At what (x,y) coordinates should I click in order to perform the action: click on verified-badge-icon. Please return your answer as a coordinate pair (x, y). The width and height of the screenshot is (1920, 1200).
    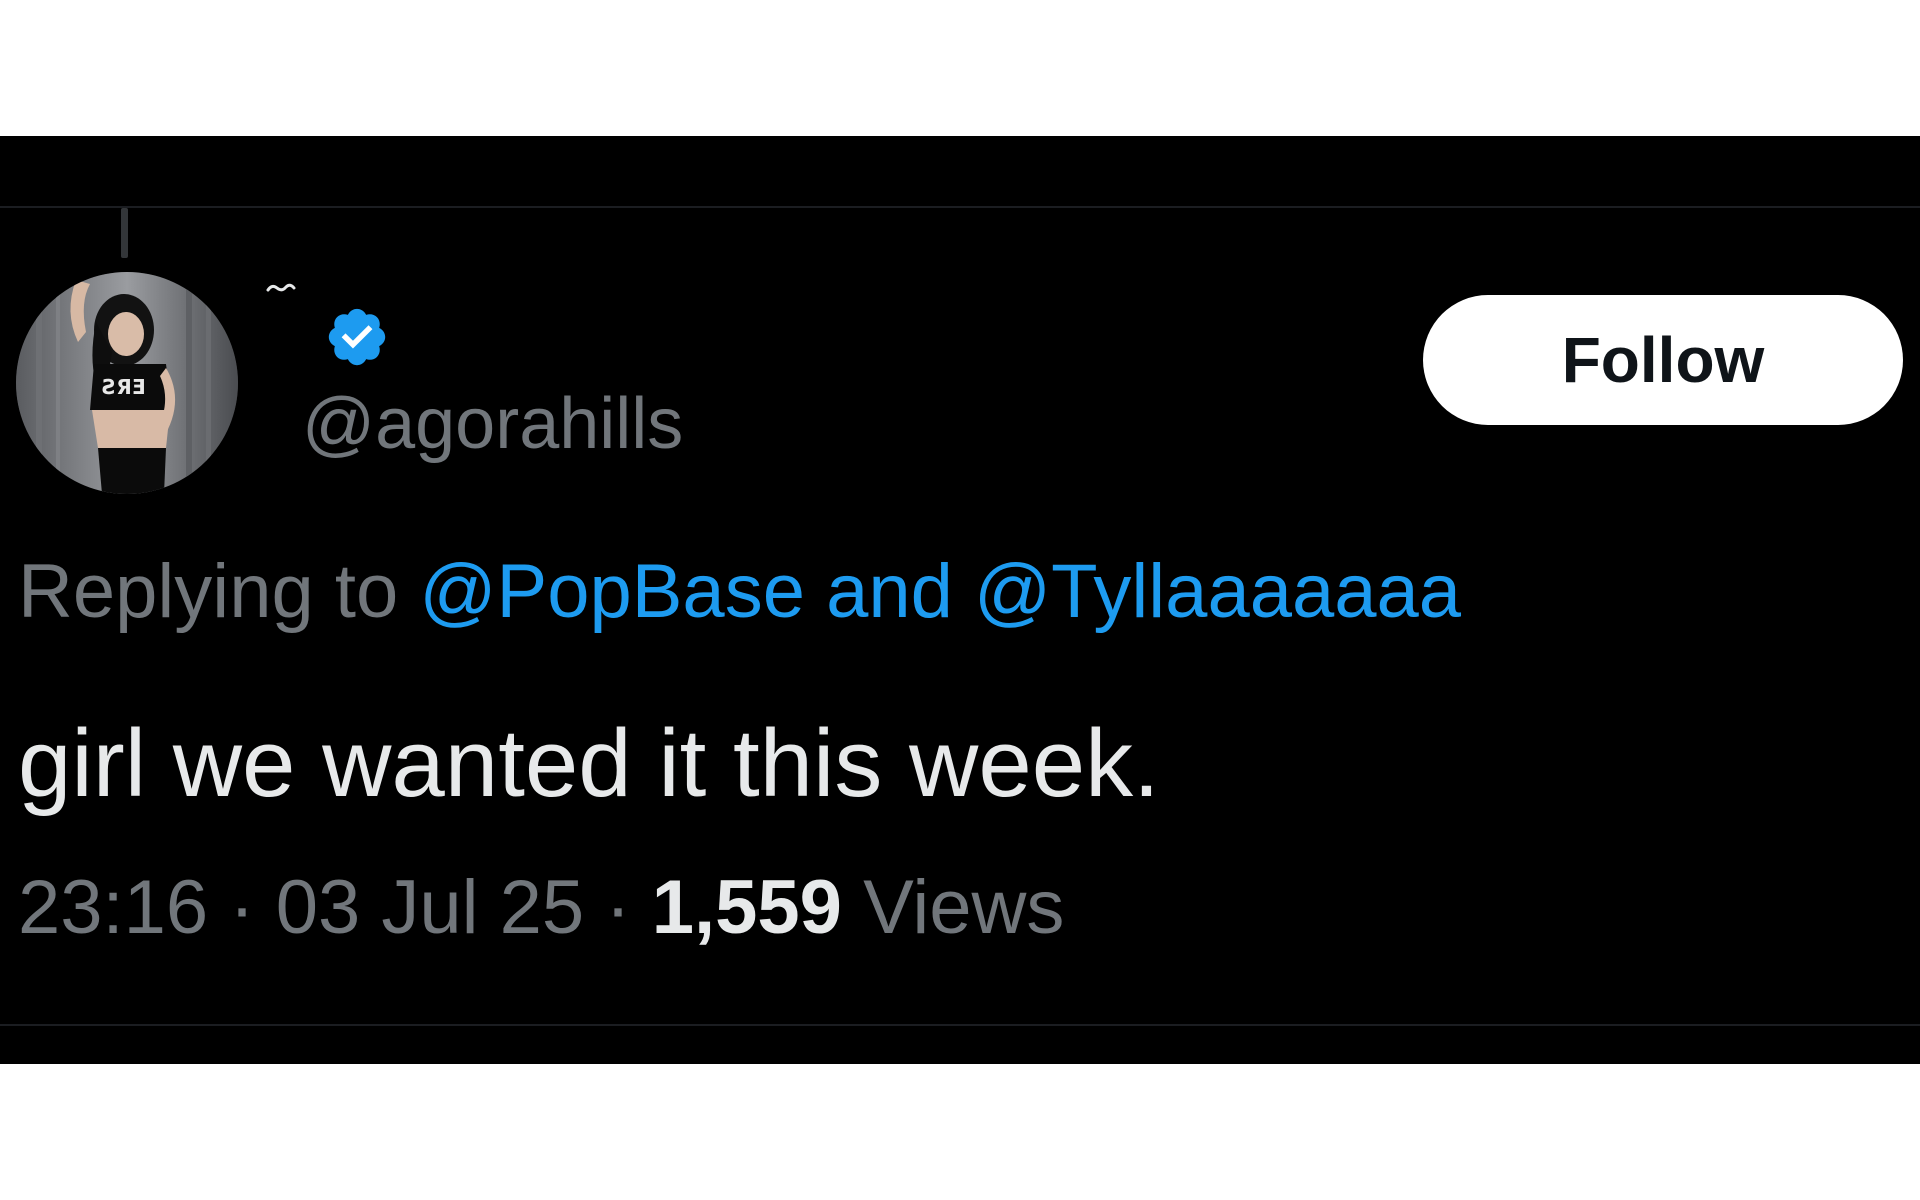
    Looking at the image, I should click on (357, 337).